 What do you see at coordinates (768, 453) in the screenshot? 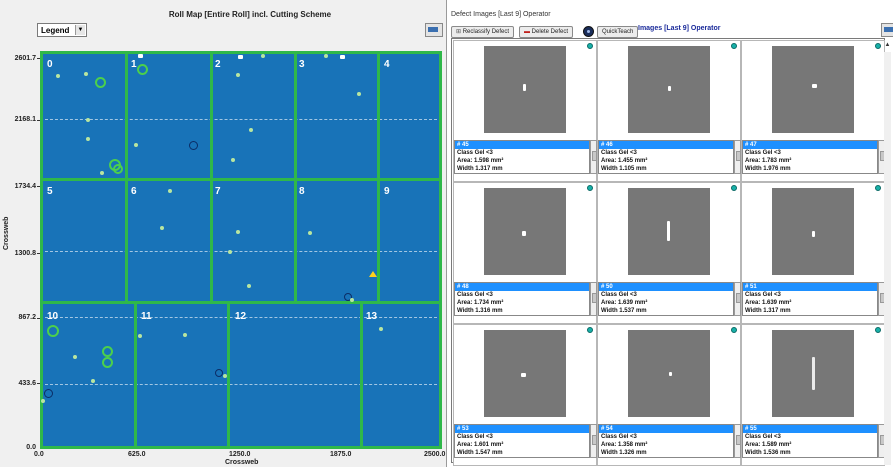
I see `defect-width: Width 1.536 mm` at bounding box center [768, 453].